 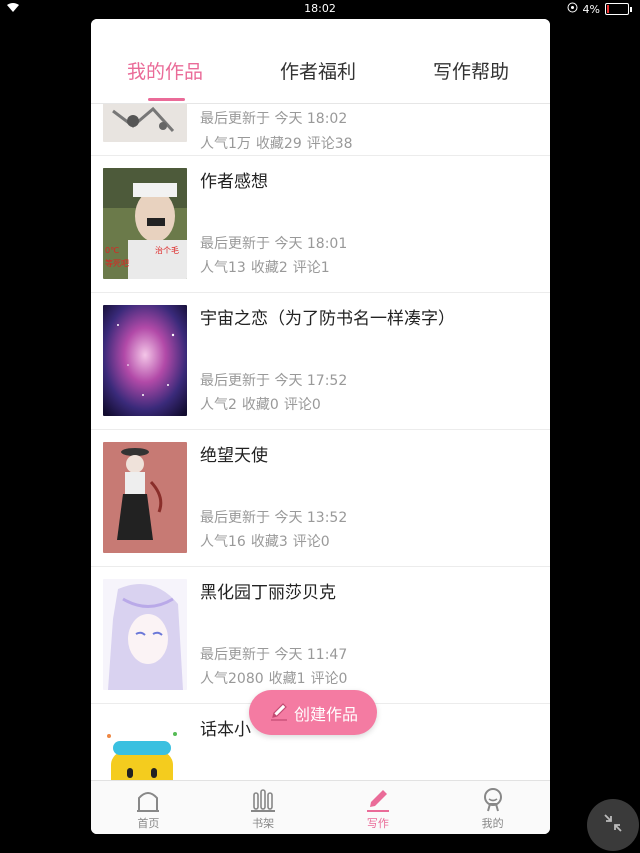 I want to click on work-updated: 最后更新于 今天 13:52, so click(x=274, y=518).